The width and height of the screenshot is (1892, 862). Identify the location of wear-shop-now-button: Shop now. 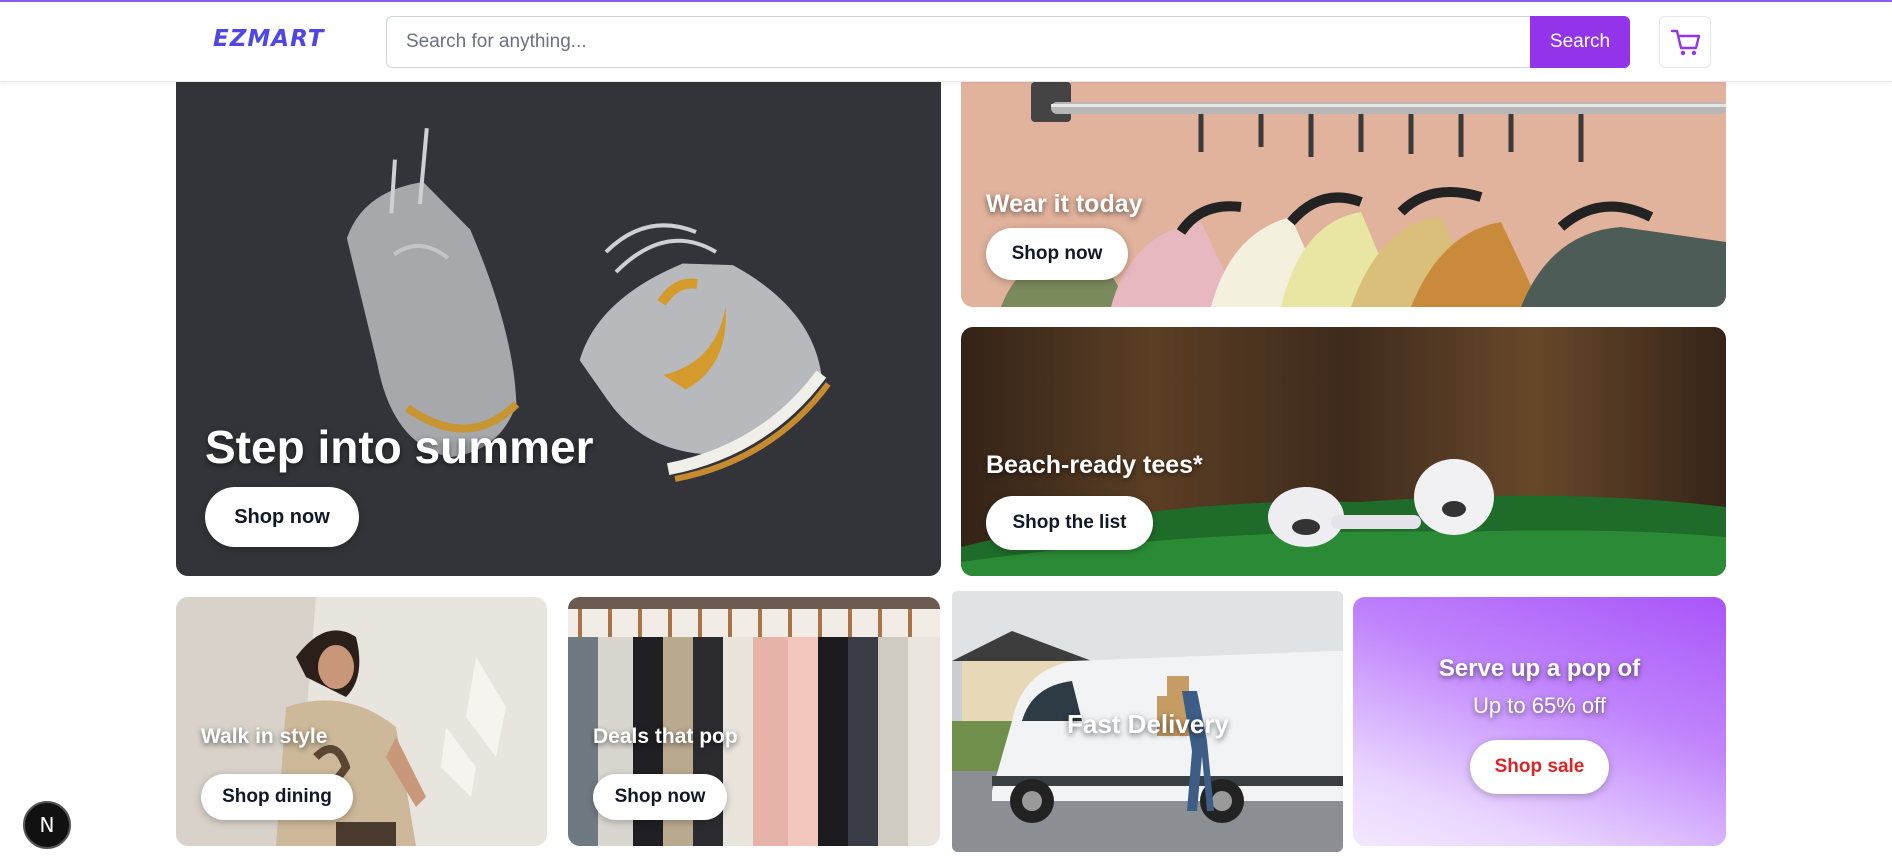
(1057, 254).